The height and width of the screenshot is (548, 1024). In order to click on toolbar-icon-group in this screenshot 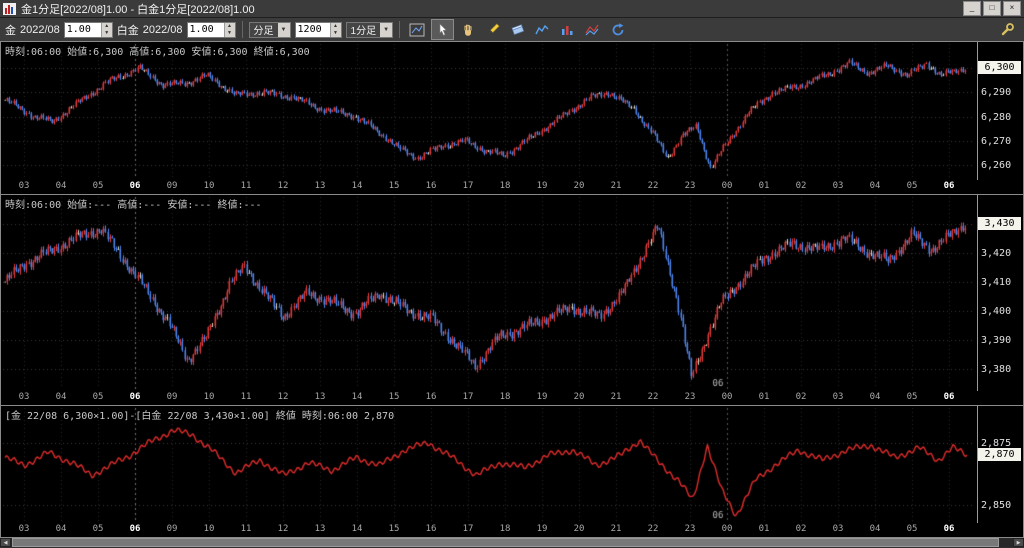, I will do `click(517, 29)`.